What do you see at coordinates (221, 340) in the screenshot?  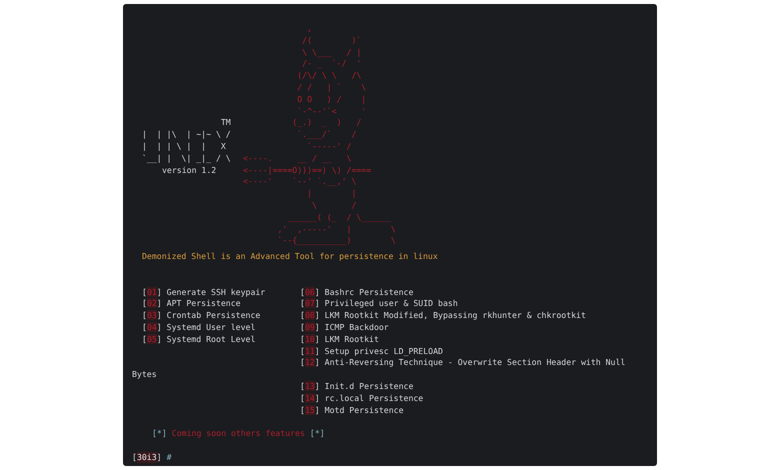 I see `menu-option: [05] Systemd Root Level` at bounding box center [221, 340].